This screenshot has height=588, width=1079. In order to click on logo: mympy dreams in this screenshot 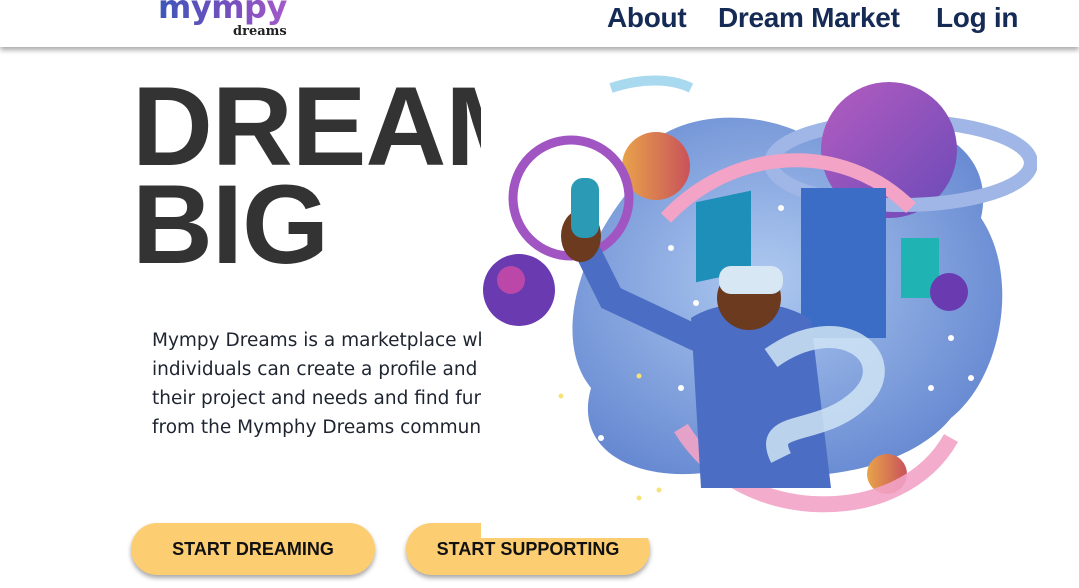, I will do `click(228, 21)`.